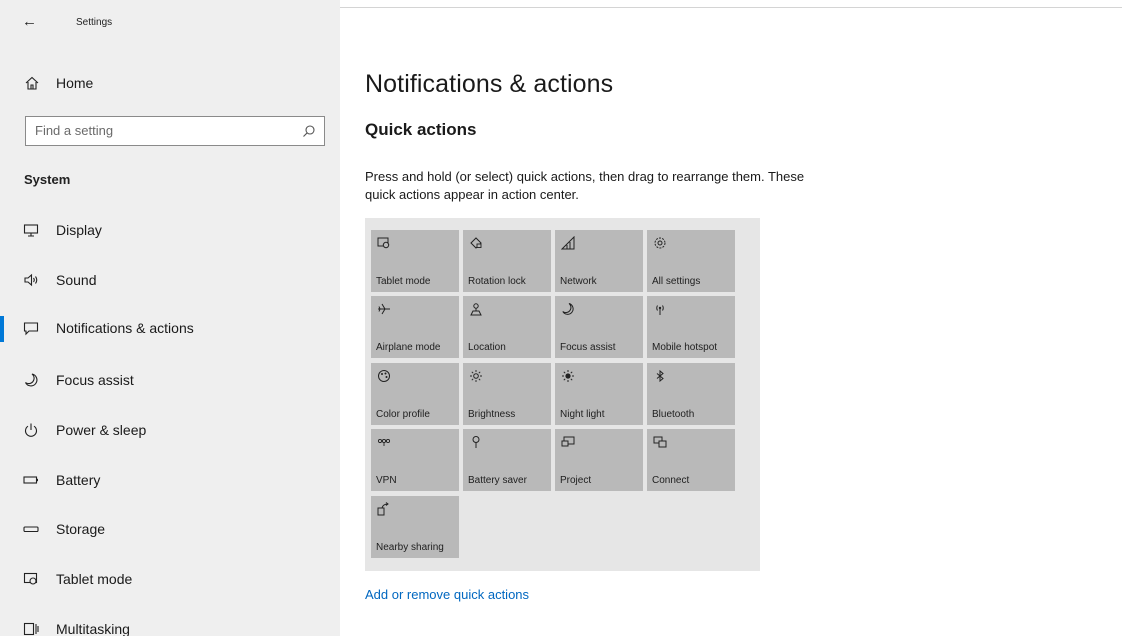 This screenshot has height=636, width=1122. I want to click on sidebar-item-label: Home, so click(75, 83).